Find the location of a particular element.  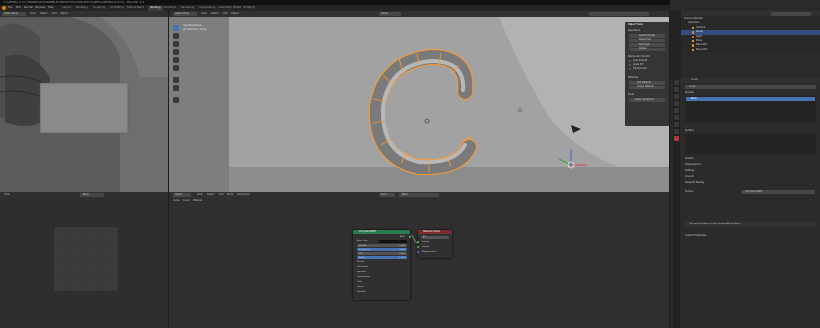

tab-geometry-nodes: Geometry Nodes is located at coordinates (230, 8).